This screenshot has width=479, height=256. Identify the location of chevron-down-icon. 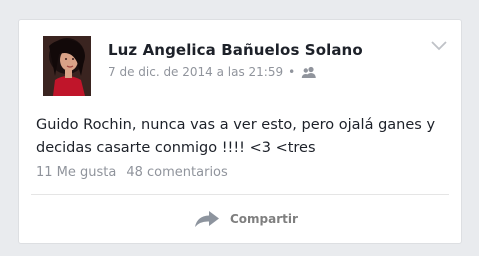
(439, 46).